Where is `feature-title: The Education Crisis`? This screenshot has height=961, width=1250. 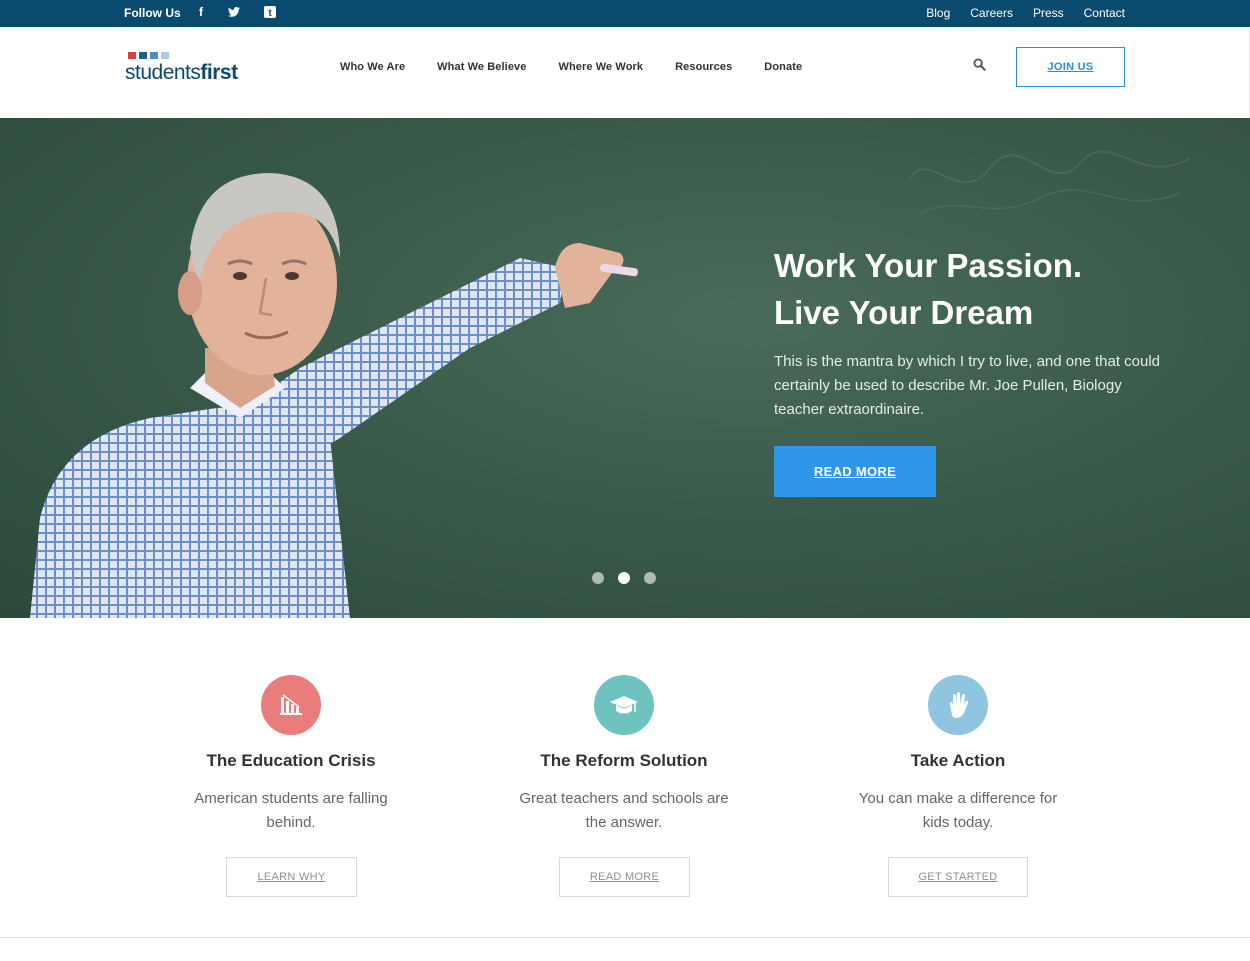
feature-title: The Education Crisis is located at coordinates (291, 760).